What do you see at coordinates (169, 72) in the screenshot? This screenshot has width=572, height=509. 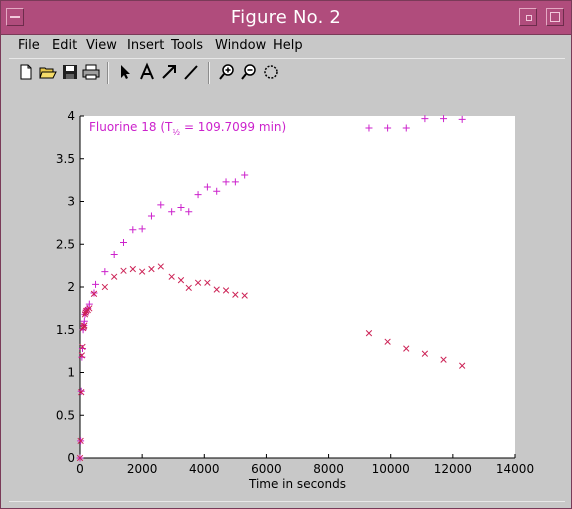 I see `insert-arrow-icon` at bounding box center [169, 72].